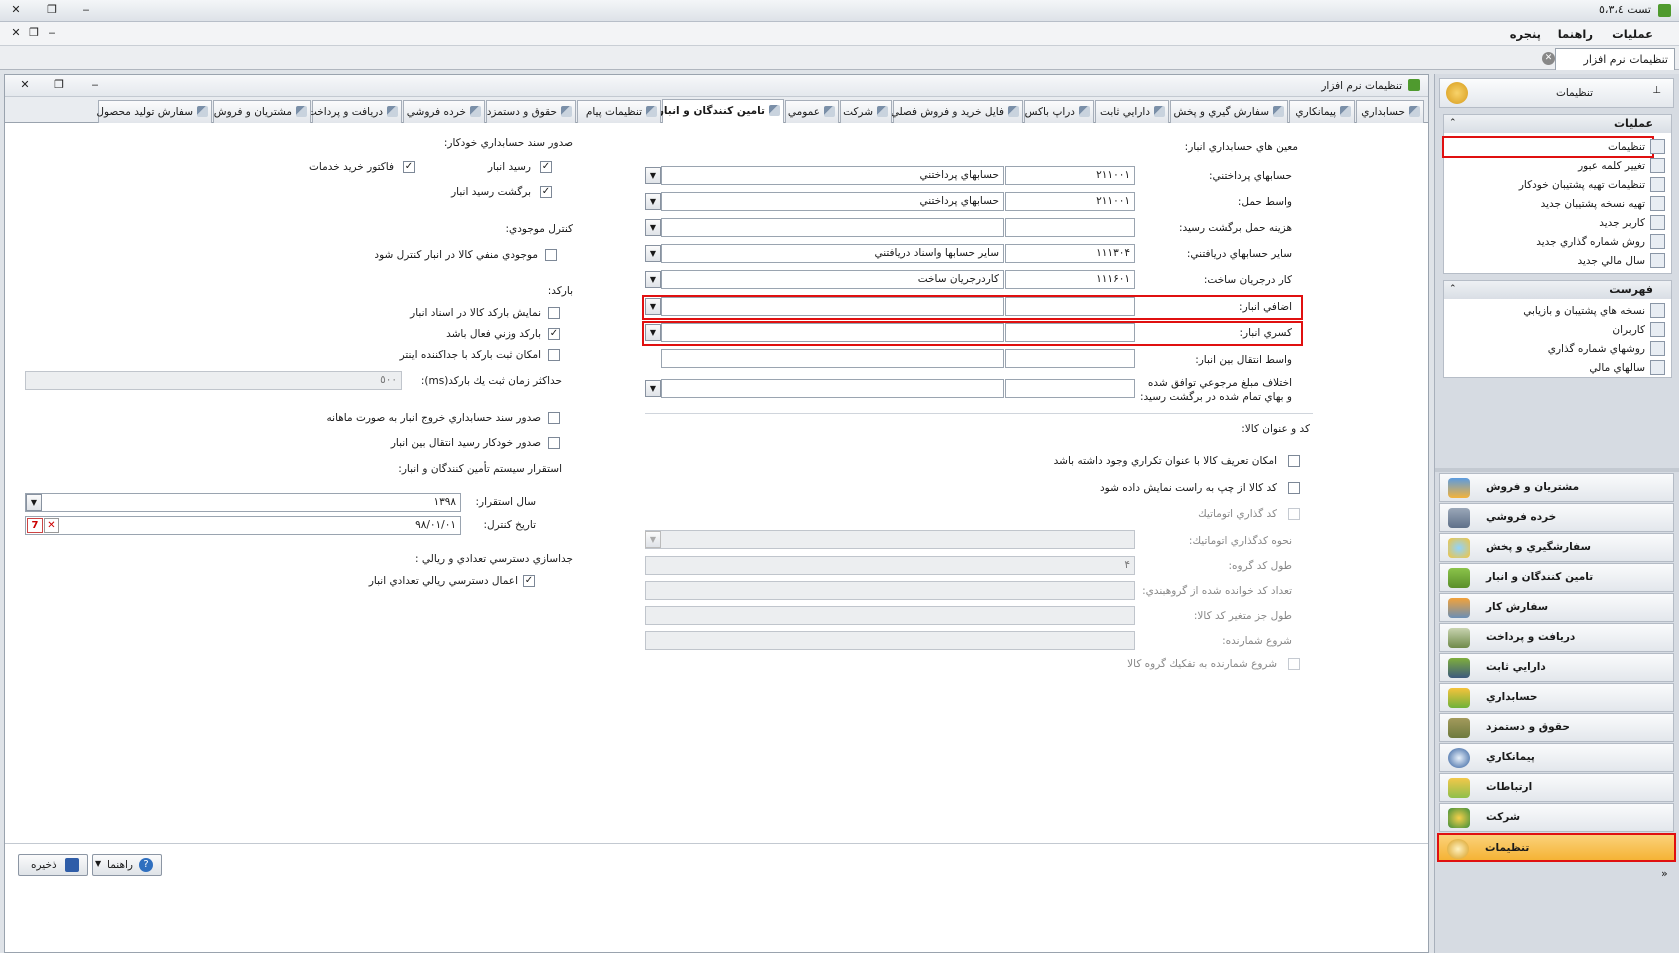 This screenshot has height=953, width=1679. I want to click on ops-item-new-user: كاربر جديد, so click(1622, 223).